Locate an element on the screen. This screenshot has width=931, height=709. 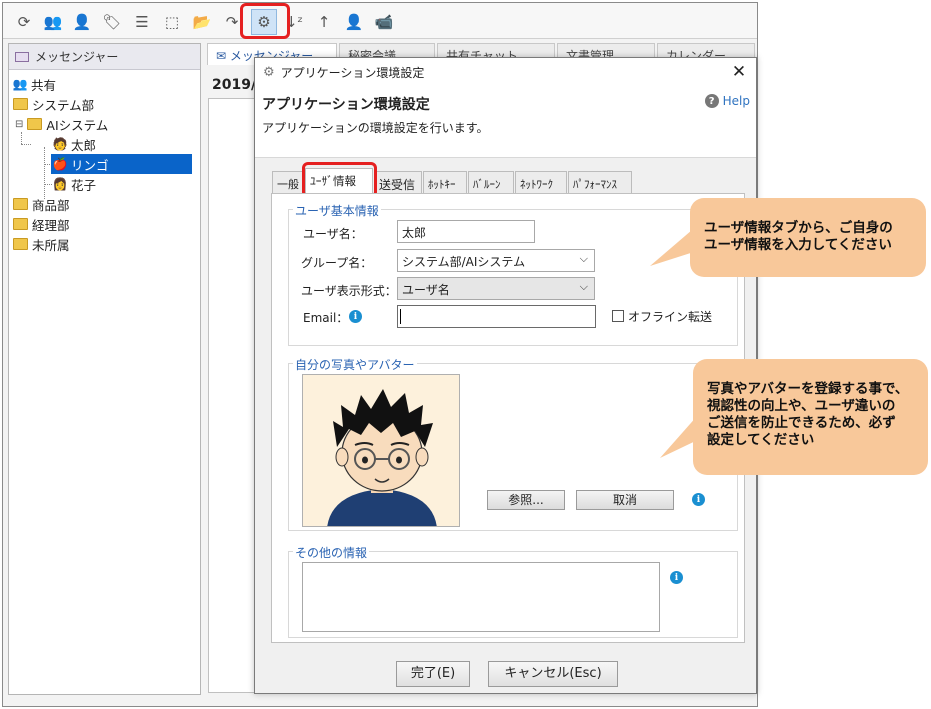
display-format-value: ユーザ名 is located at coordinates (426, 290).